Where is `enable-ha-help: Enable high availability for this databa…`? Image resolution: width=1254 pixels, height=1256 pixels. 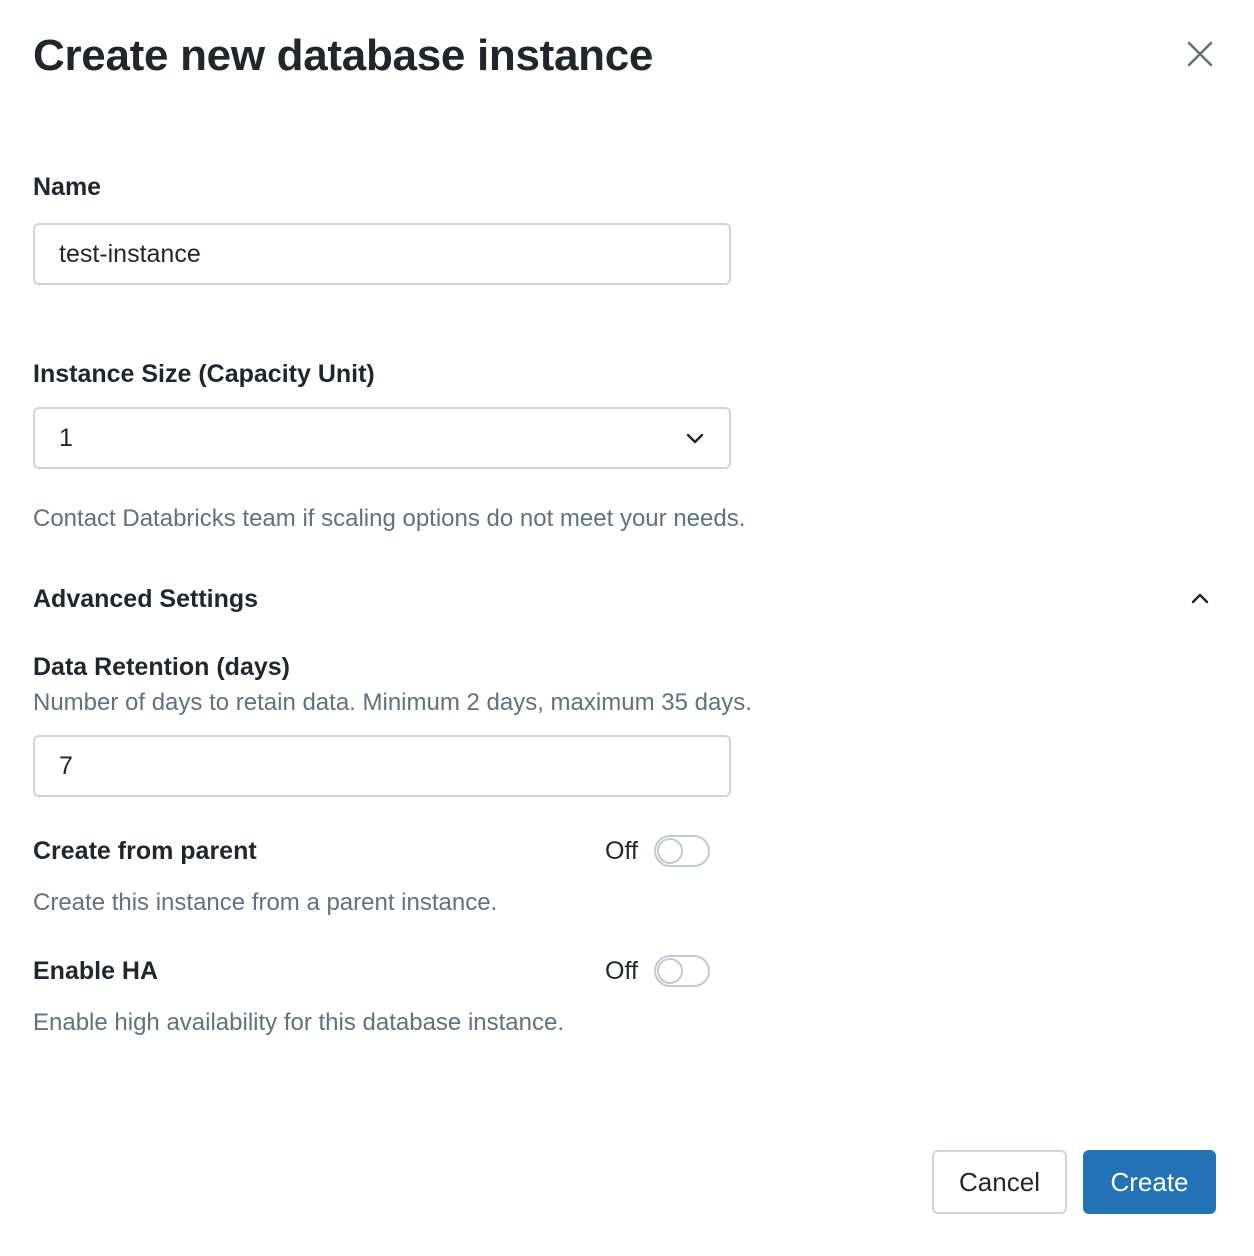
enable-ha-help: Enable high availability for this databa… is located at coordinates (298, 1022).